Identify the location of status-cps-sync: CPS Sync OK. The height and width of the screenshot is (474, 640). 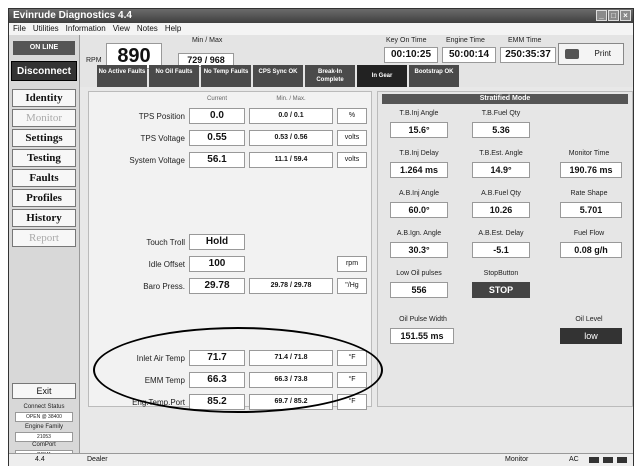
(278, 76).